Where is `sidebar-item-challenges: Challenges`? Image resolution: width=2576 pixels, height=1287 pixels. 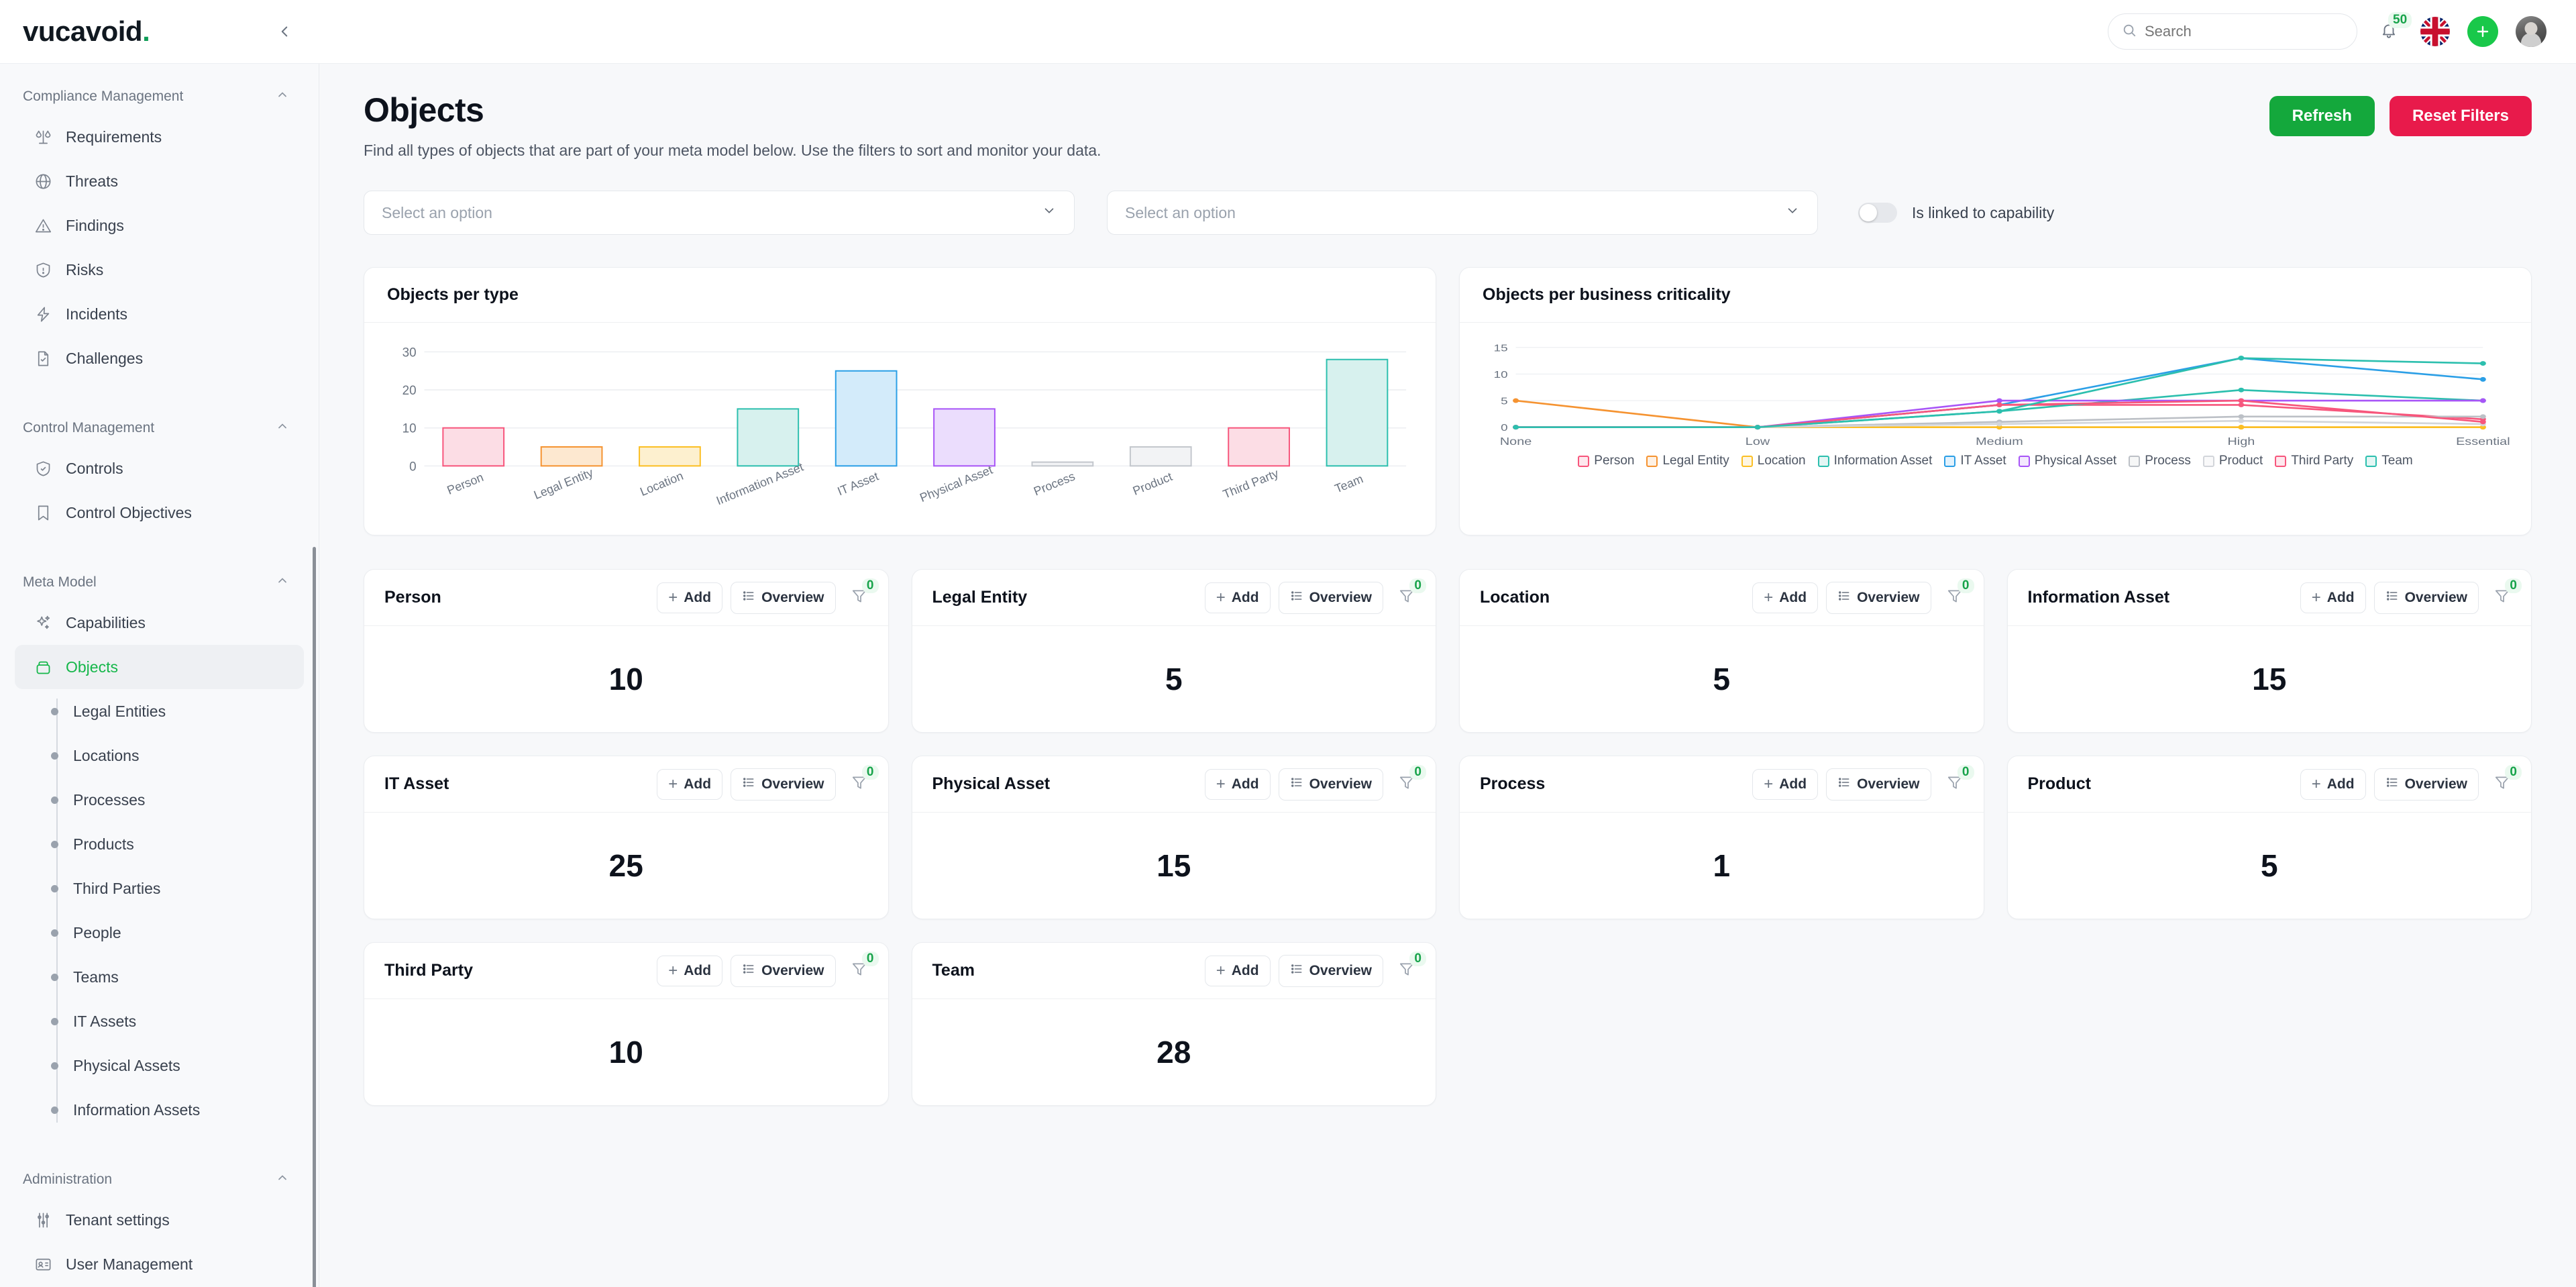 sidebar-item-challenges: Challenges is located at coordinates (159, 358).